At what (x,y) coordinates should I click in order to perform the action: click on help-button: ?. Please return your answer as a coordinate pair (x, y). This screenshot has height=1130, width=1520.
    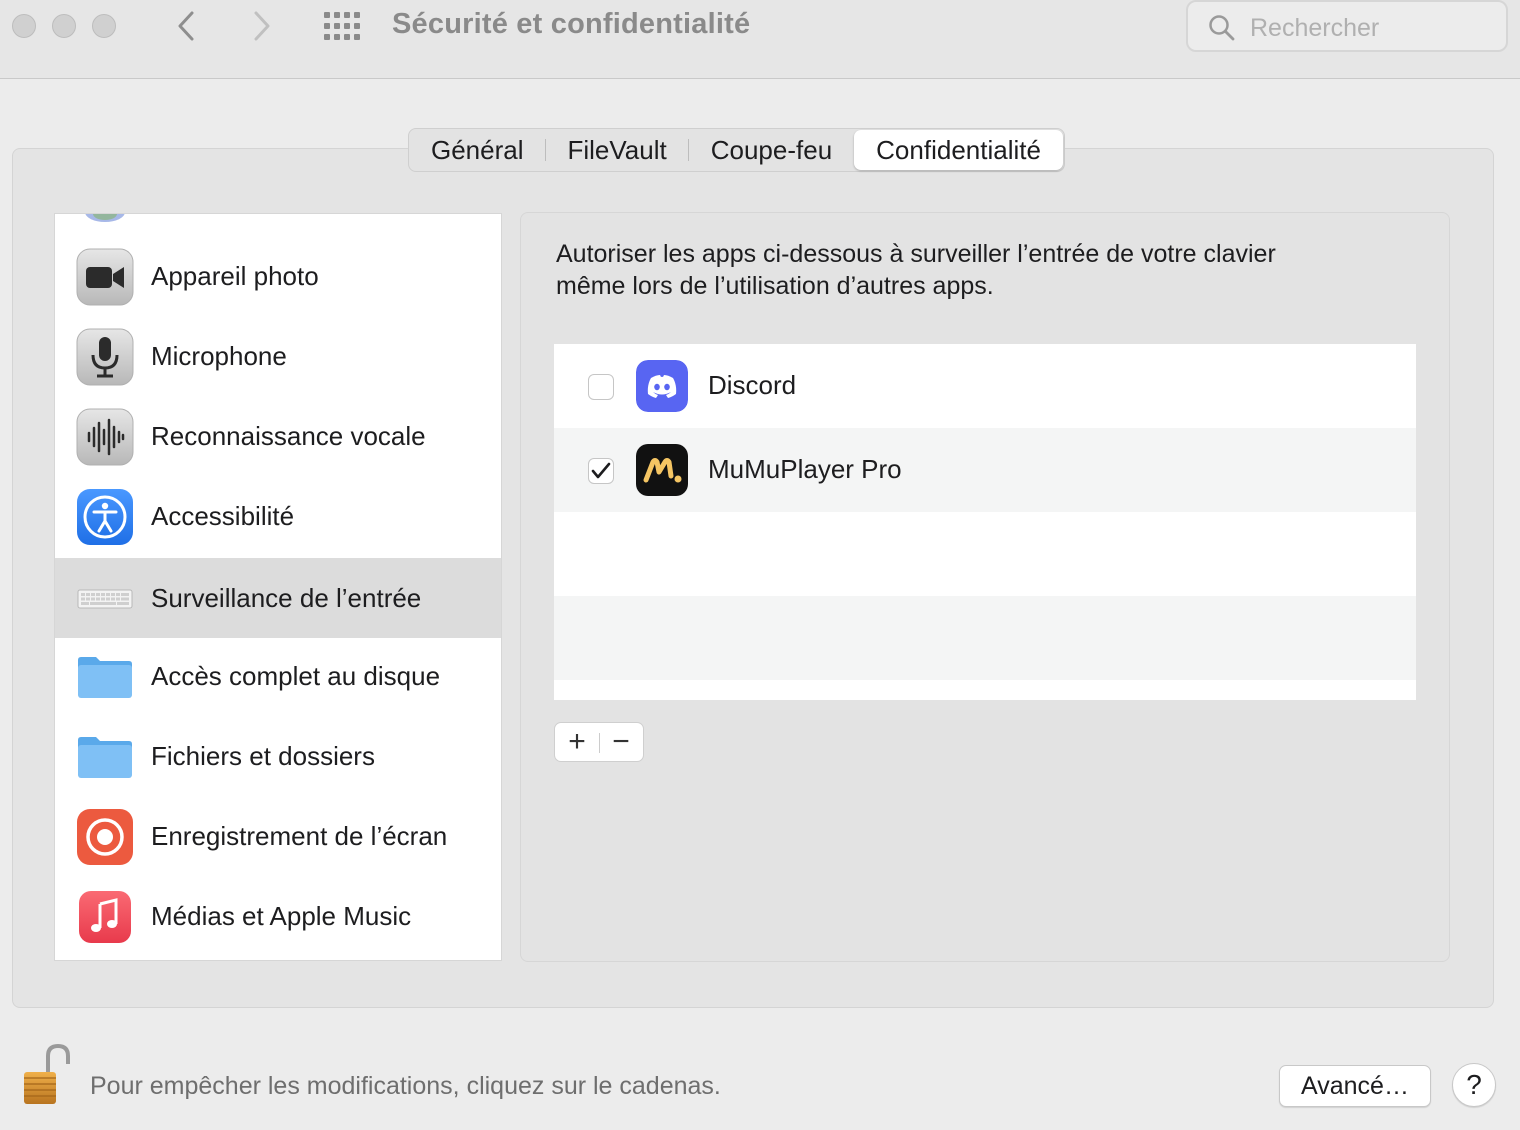
    Looking at the image, I should click on (1474, 1085).